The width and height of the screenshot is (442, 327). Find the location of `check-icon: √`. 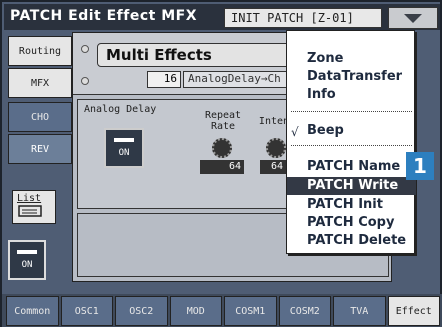

check-icon: √ is located at coordinates (295, 132).